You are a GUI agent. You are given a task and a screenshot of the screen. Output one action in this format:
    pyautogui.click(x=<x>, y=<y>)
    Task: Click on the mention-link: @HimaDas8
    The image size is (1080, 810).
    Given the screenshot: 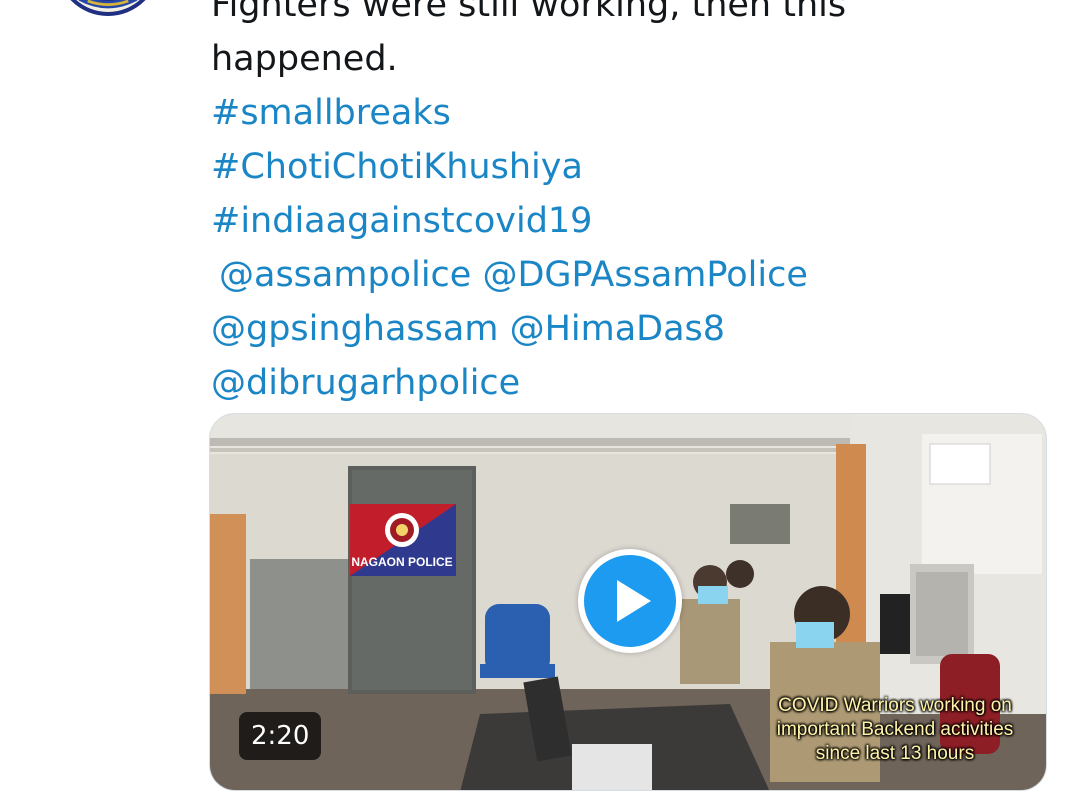 What is the action you would take?
    pyautogui.click(x=618, y=329)
    